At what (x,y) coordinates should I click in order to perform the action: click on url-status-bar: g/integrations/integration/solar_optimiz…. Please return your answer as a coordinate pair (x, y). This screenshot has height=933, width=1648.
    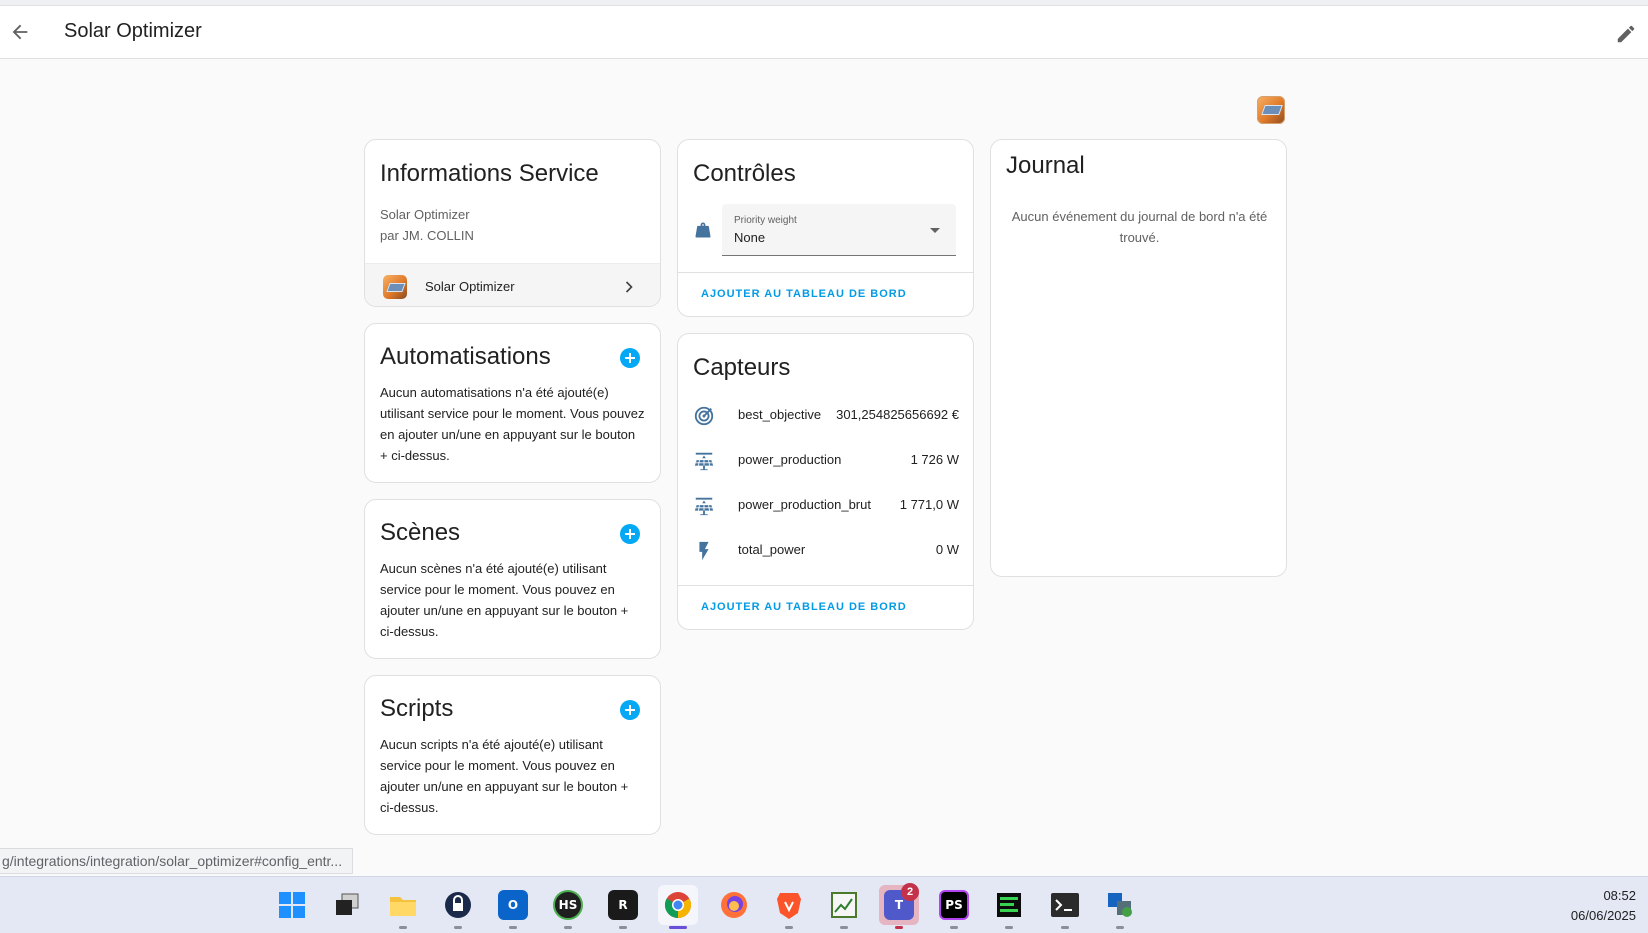
    Looking at the image, I should click on (177, 861).